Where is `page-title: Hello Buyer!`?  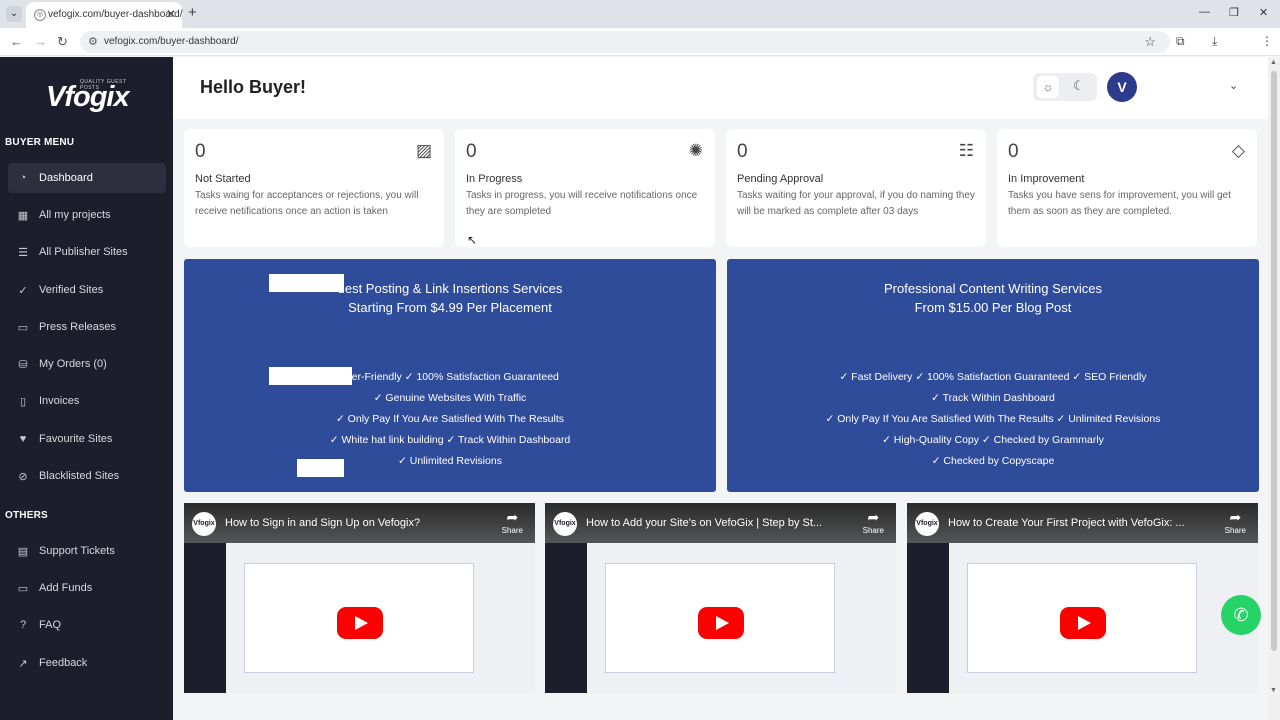
page-title: Hello Buyer! is located at coordinates (253, 87).